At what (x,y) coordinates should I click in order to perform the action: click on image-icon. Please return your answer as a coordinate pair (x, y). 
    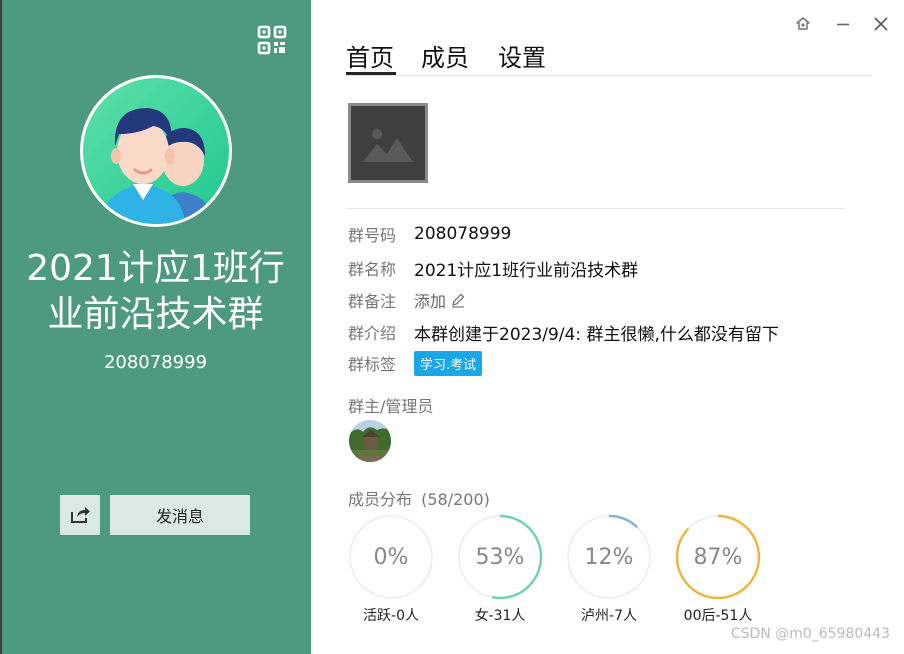
    Looking at the image, I should click on (388, 145).